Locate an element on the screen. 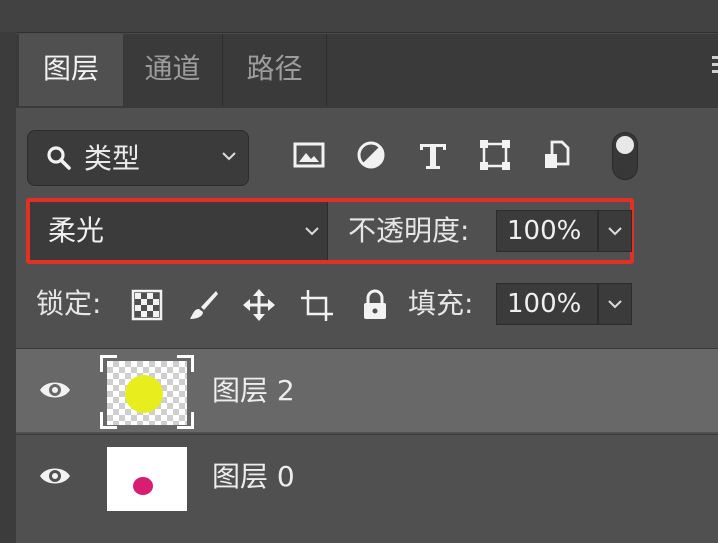 The width and height of the screenshot is (718, 543). blend-mode-row-highlight: 柔光 不透明度: 100% is located at coordinates (330, 231).